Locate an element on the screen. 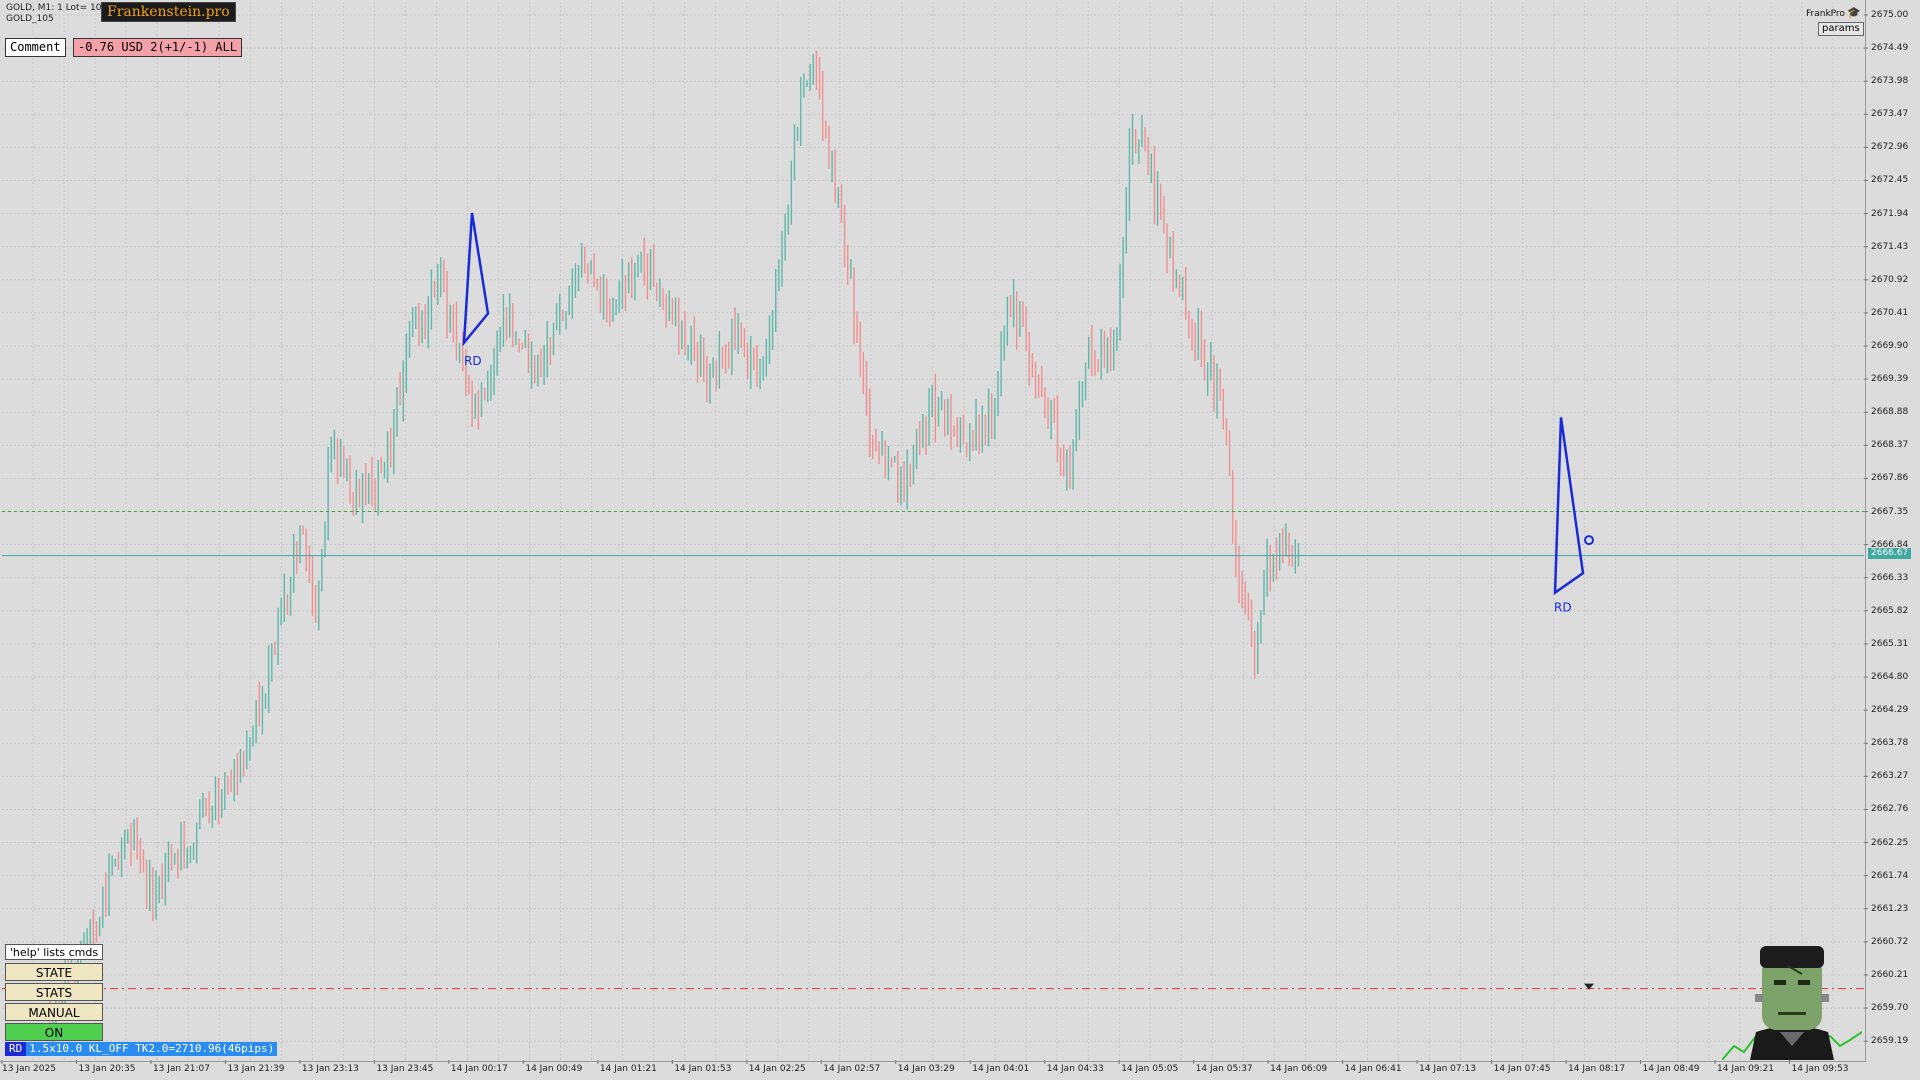 The image size is (1920, 1080). rd-pattern-triangle is located at coordinates (1569, 506).